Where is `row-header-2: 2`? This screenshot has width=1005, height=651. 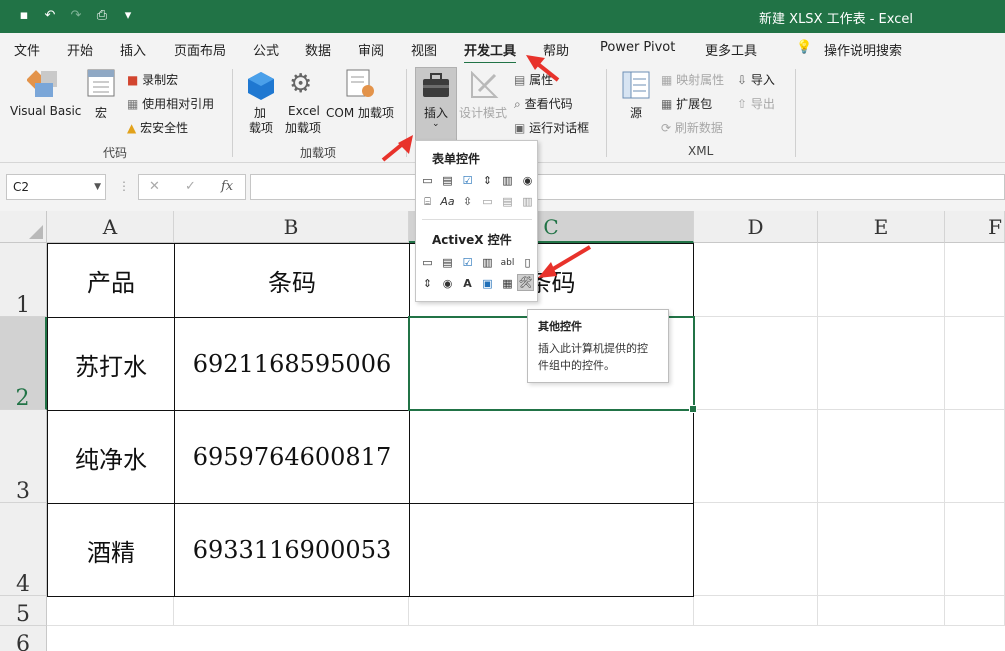
row-header-2: 2 is located at coordinates (23, 363).